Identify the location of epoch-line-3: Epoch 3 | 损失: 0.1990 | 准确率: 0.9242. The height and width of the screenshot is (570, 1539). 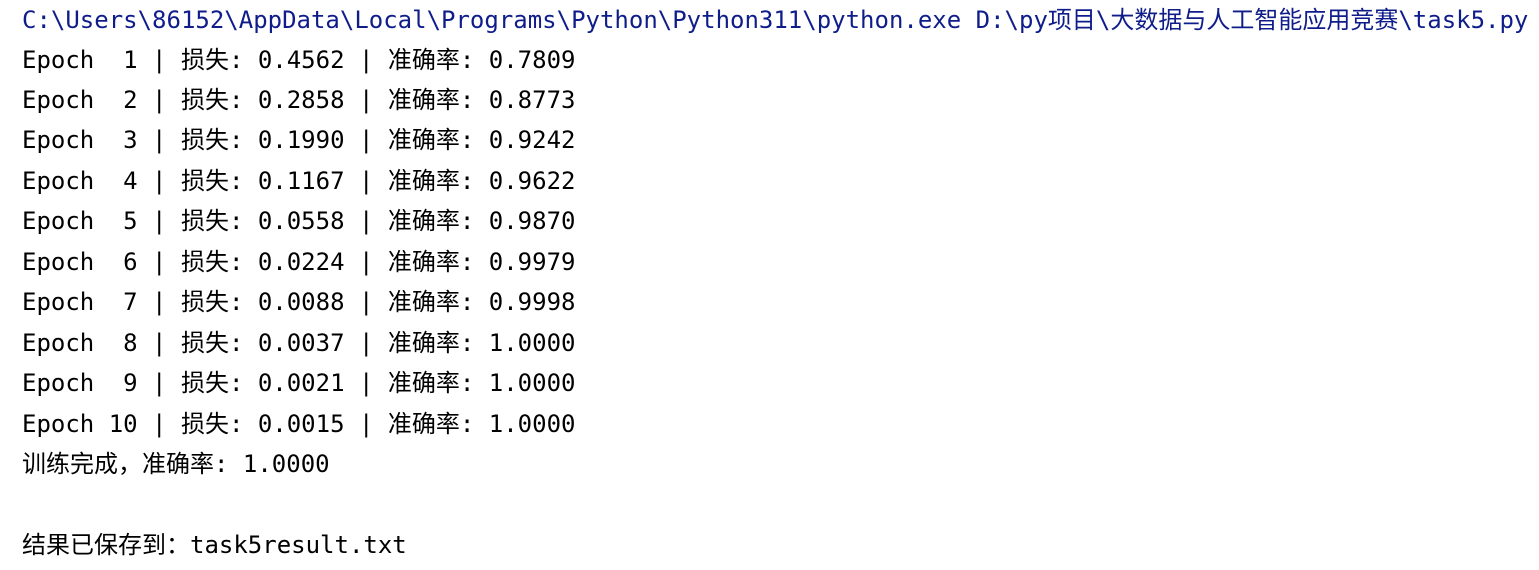
(299, 140).